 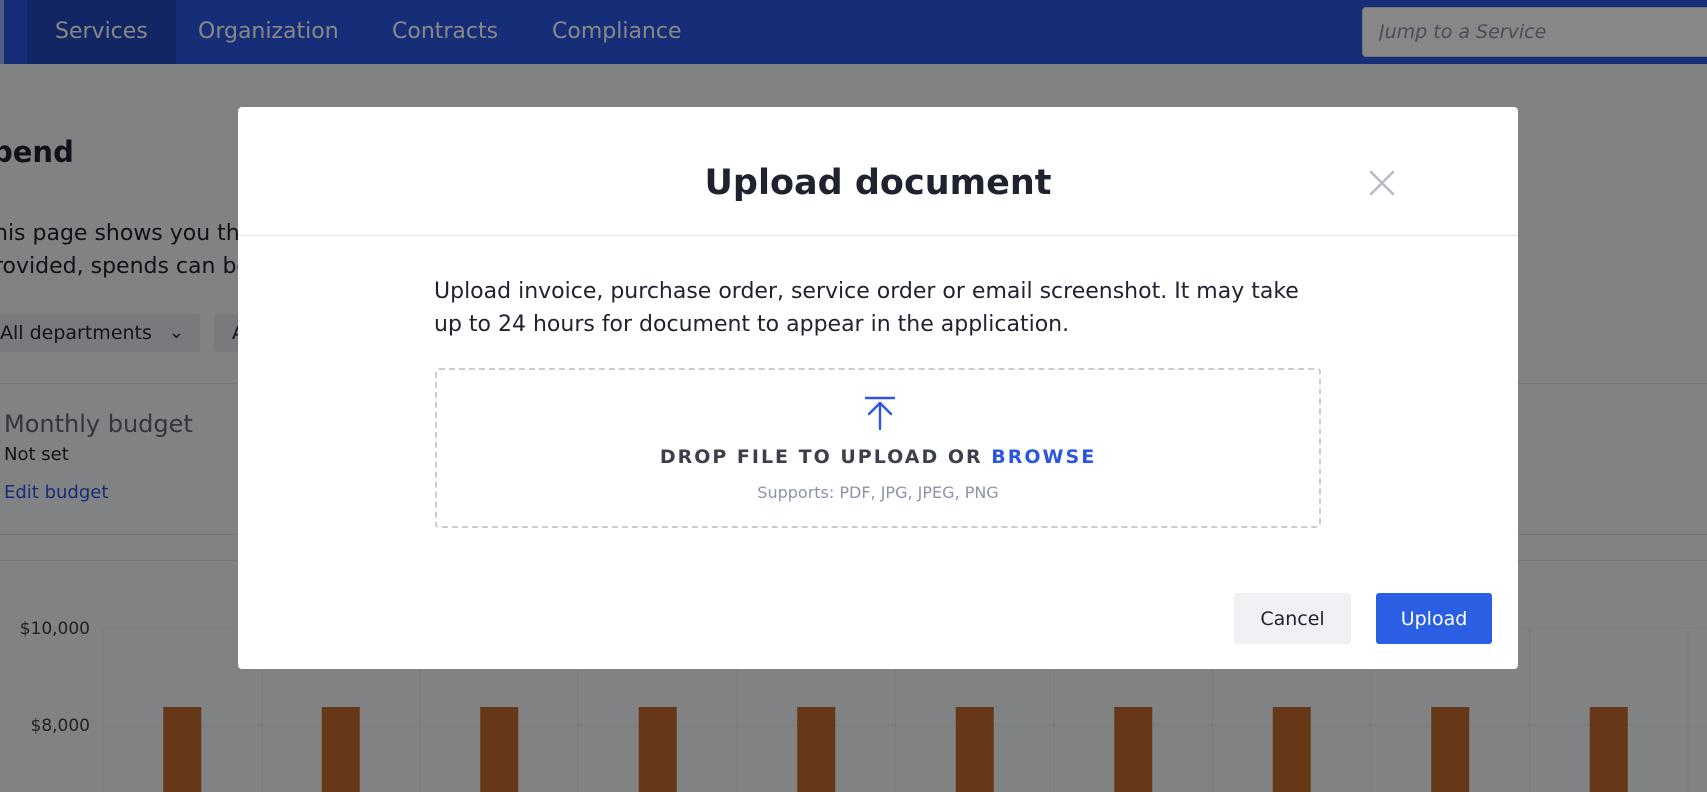 What do you see at coordinates (878, 183) in the screenshot?
I see `modal-title: Upload document` at bounding box center [878, 183].